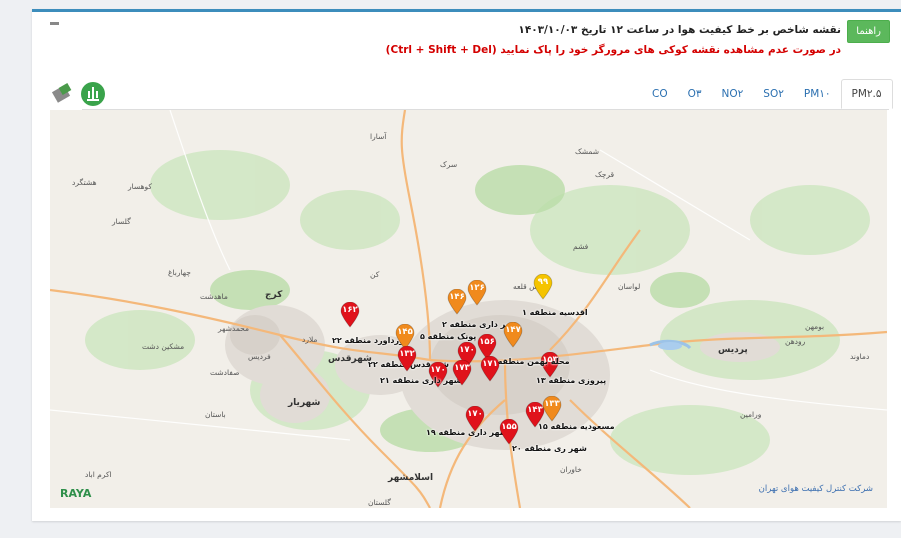  What do you see at coordinates (571, 469) in the screenshot?
I see `map-place-label: خاوران` at bounding box center [571, 469].